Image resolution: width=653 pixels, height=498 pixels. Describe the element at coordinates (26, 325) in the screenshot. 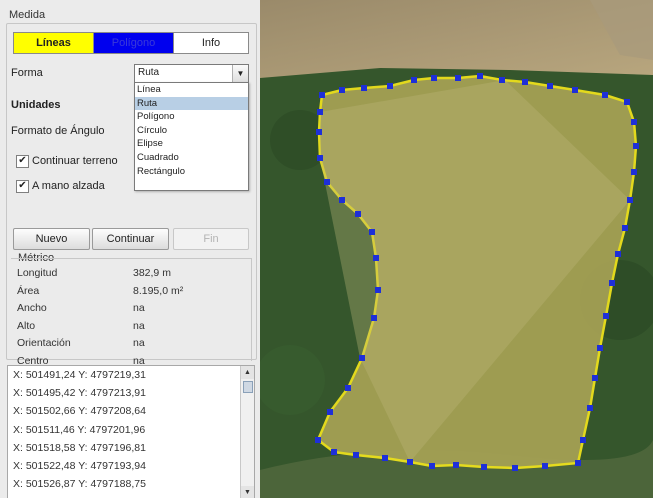

I see `metrico-key: Alto` at that location.